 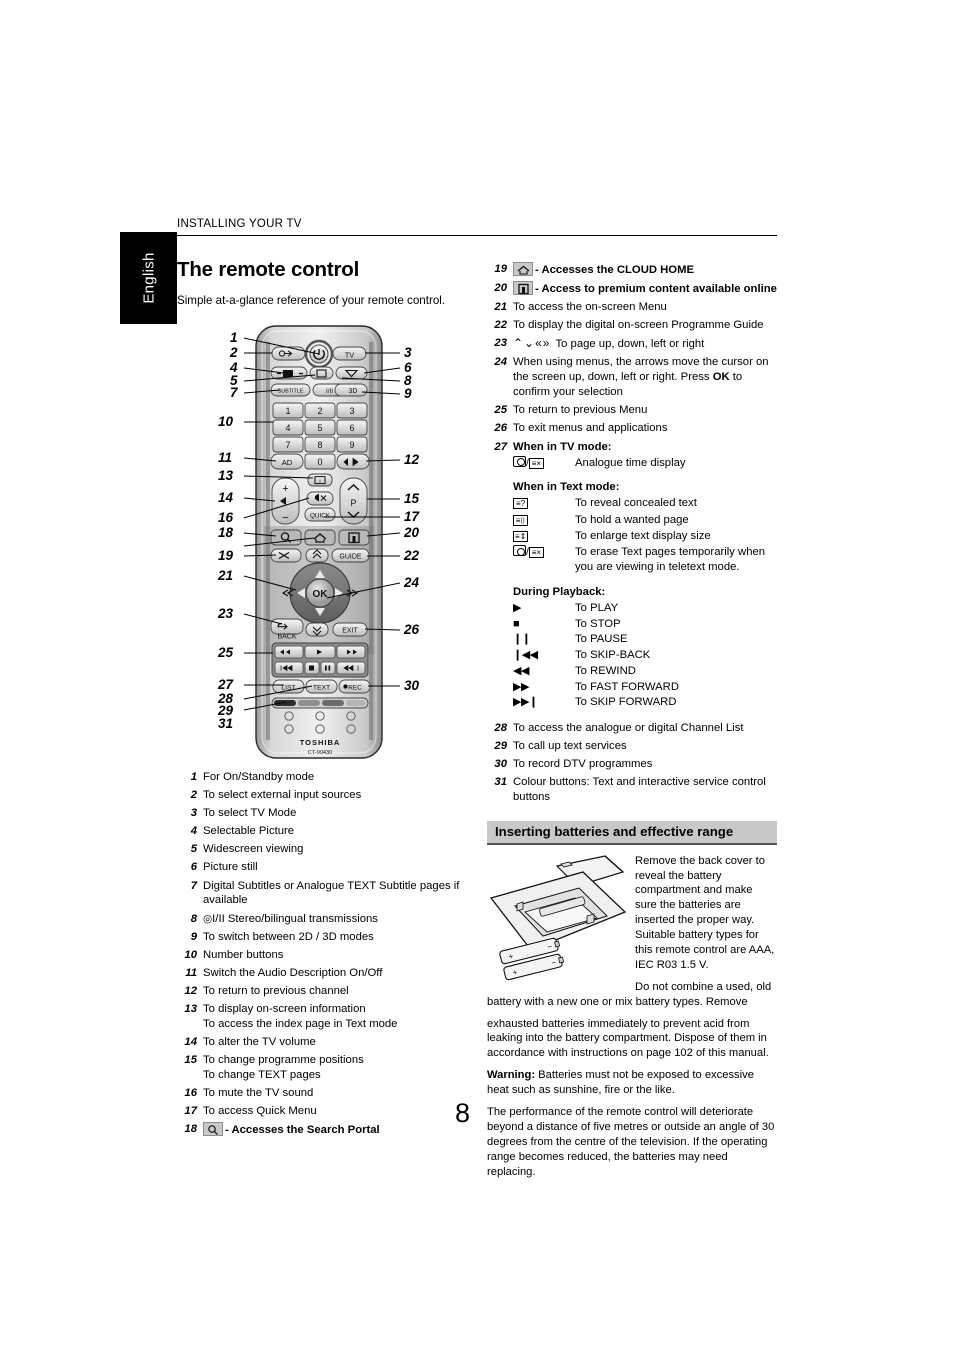 What do you see at coordinates (615, 270) in the screenshot?
I see `item-text: - Accesses the CLOUD HOME` at bounding box center [615, 270].